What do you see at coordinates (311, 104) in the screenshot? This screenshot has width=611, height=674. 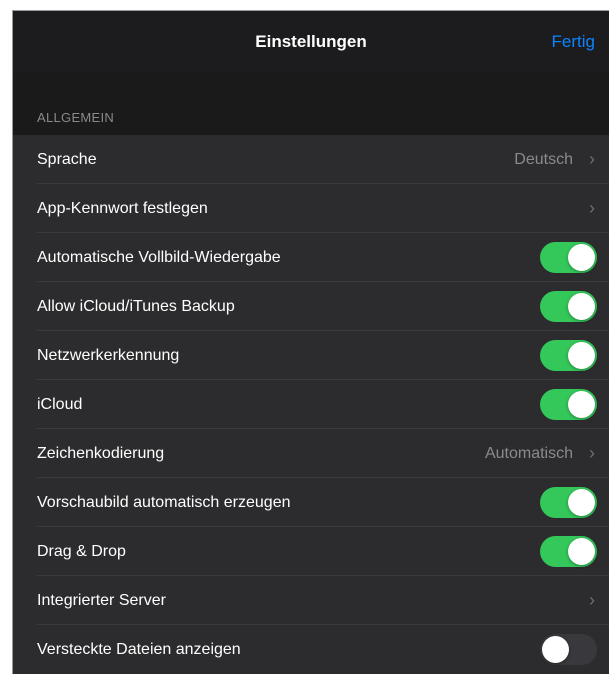 I see `section-header: ALLGEMEIN` at bounding box center [311, 104].